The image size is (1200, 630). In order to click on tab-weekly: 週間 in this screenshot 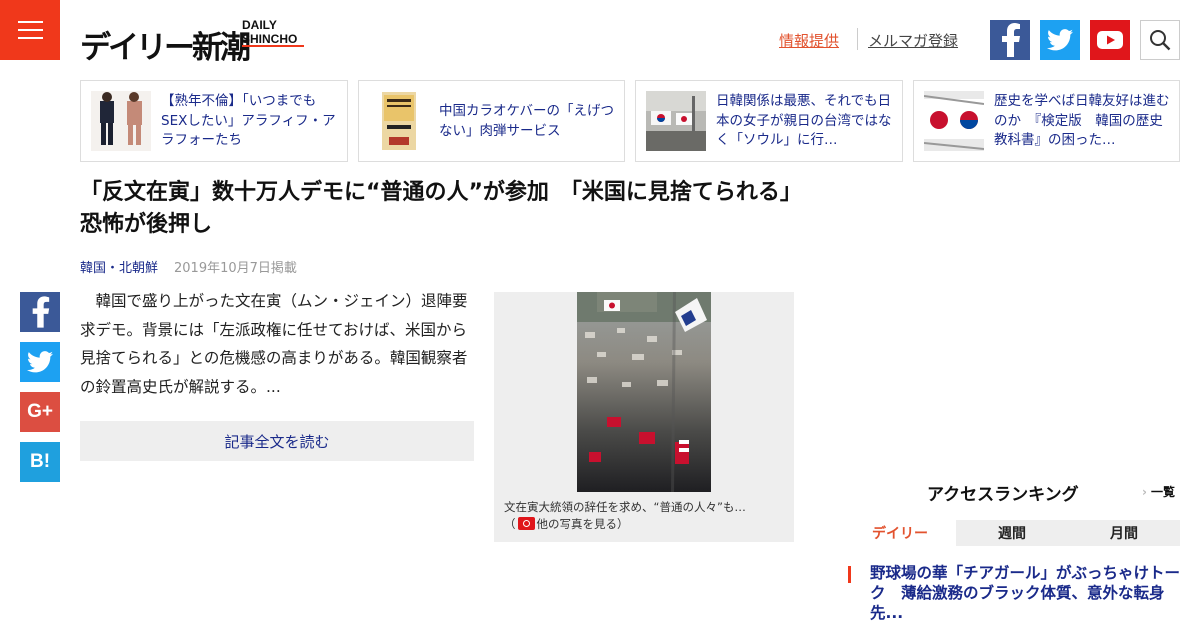, I will do `click(1012, 533)`.